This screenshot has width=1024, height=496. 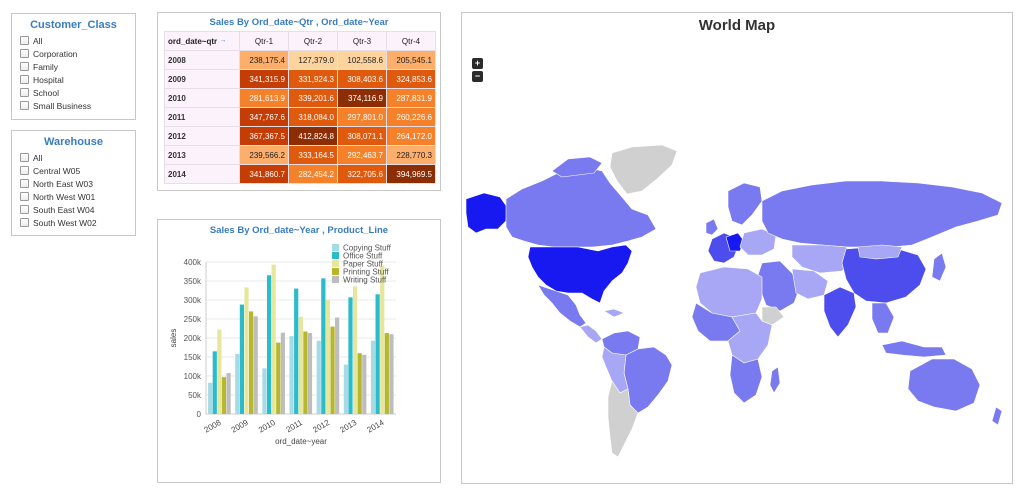 What do you see at coordinates (643, 169) in the screenshot?
I see `map-region-greenland` at bounding box center [643, 169].